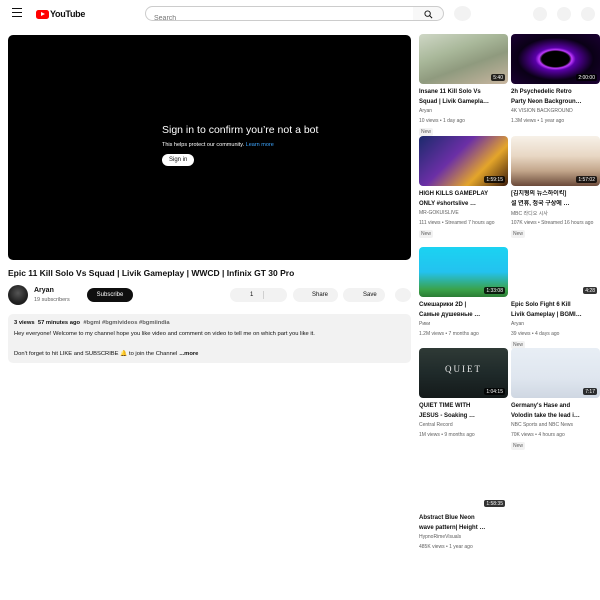 Image resolution: width=600 pixels, height=600 pixels. Describe the element at coordinates (463, 59) in the screenshot. I see `video-thumbnail: 5:40` at that location.